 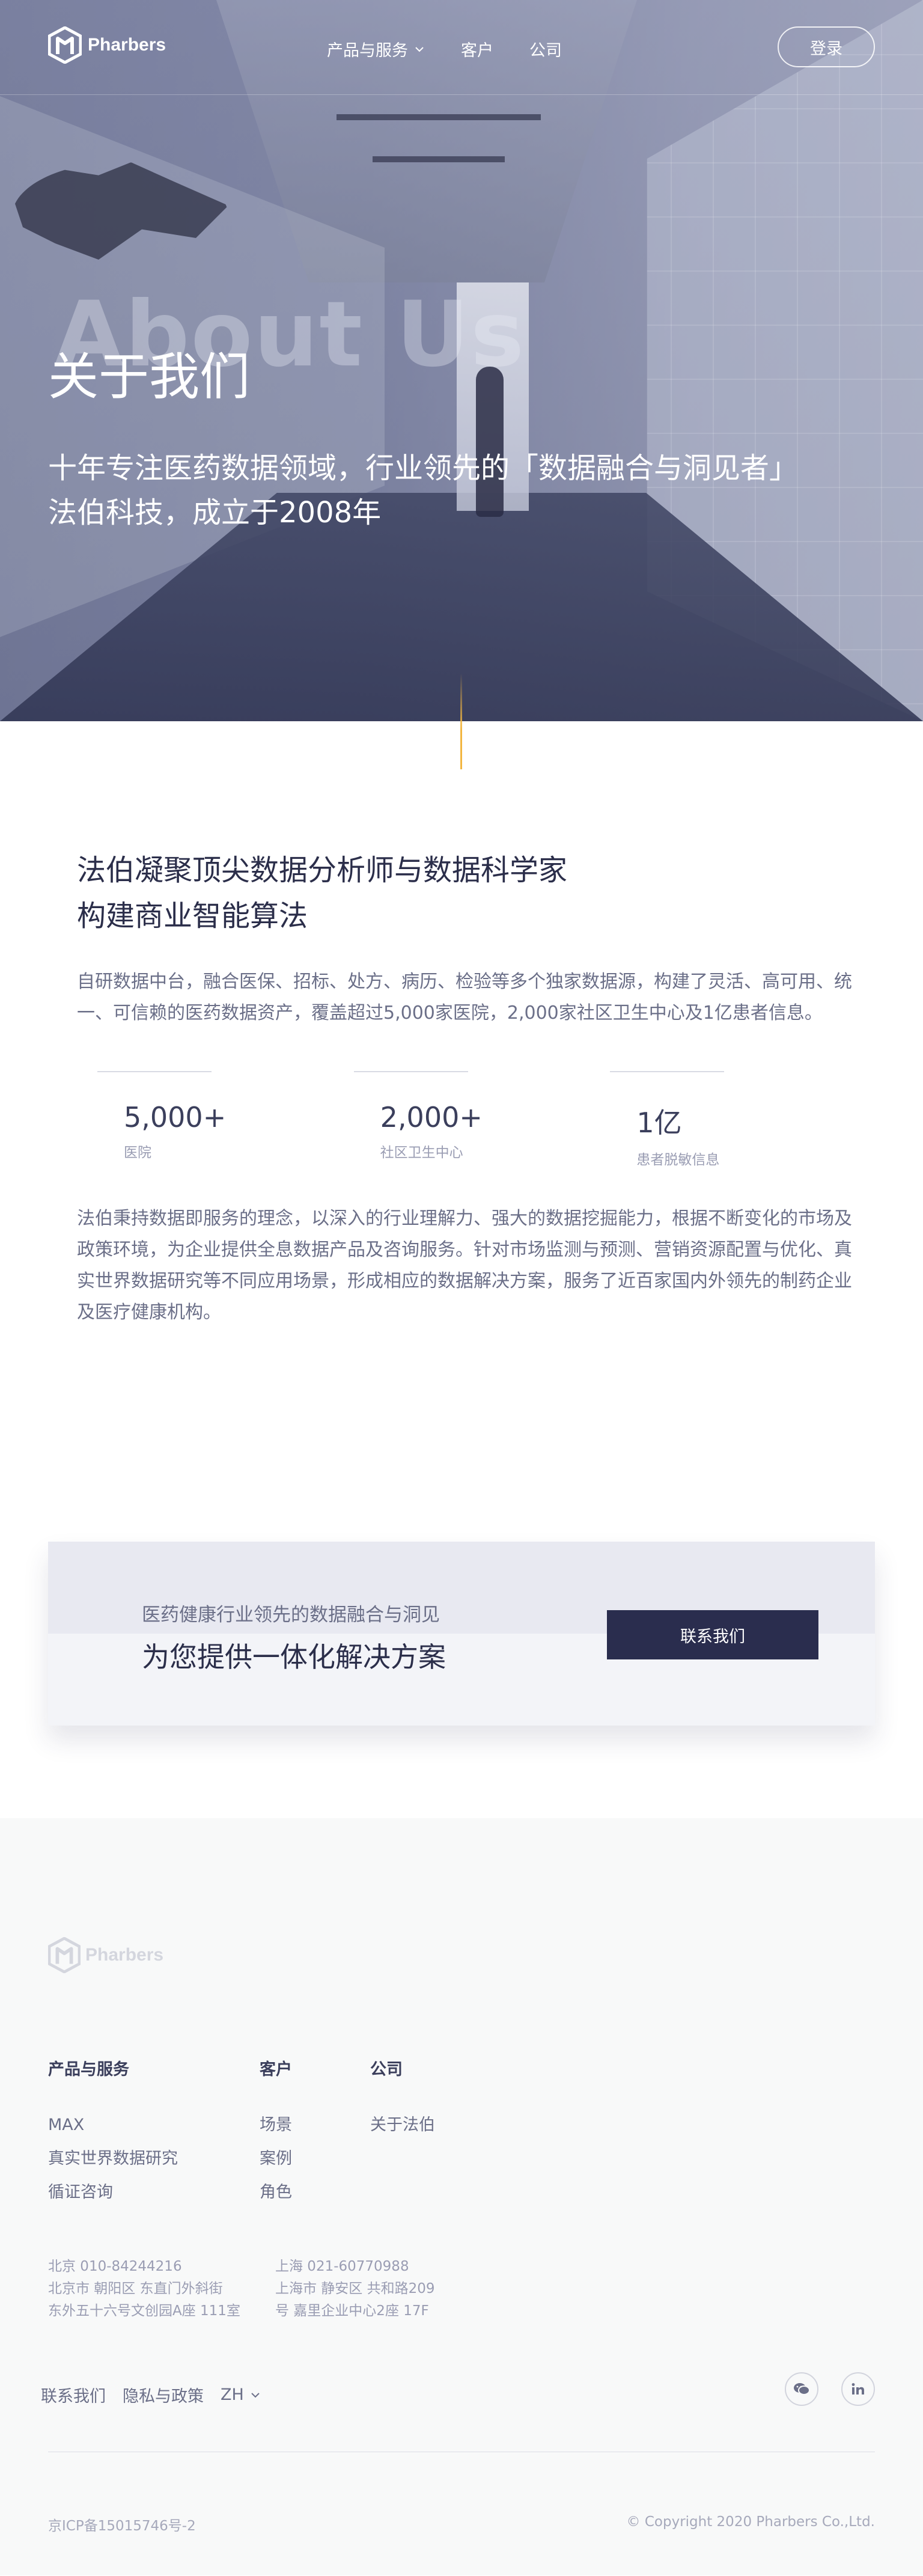 What do you see at coordinates (712, 1634) in the screenshot?
I see `contact-us-button: 联系我们` at bounding box center [712, 1634].